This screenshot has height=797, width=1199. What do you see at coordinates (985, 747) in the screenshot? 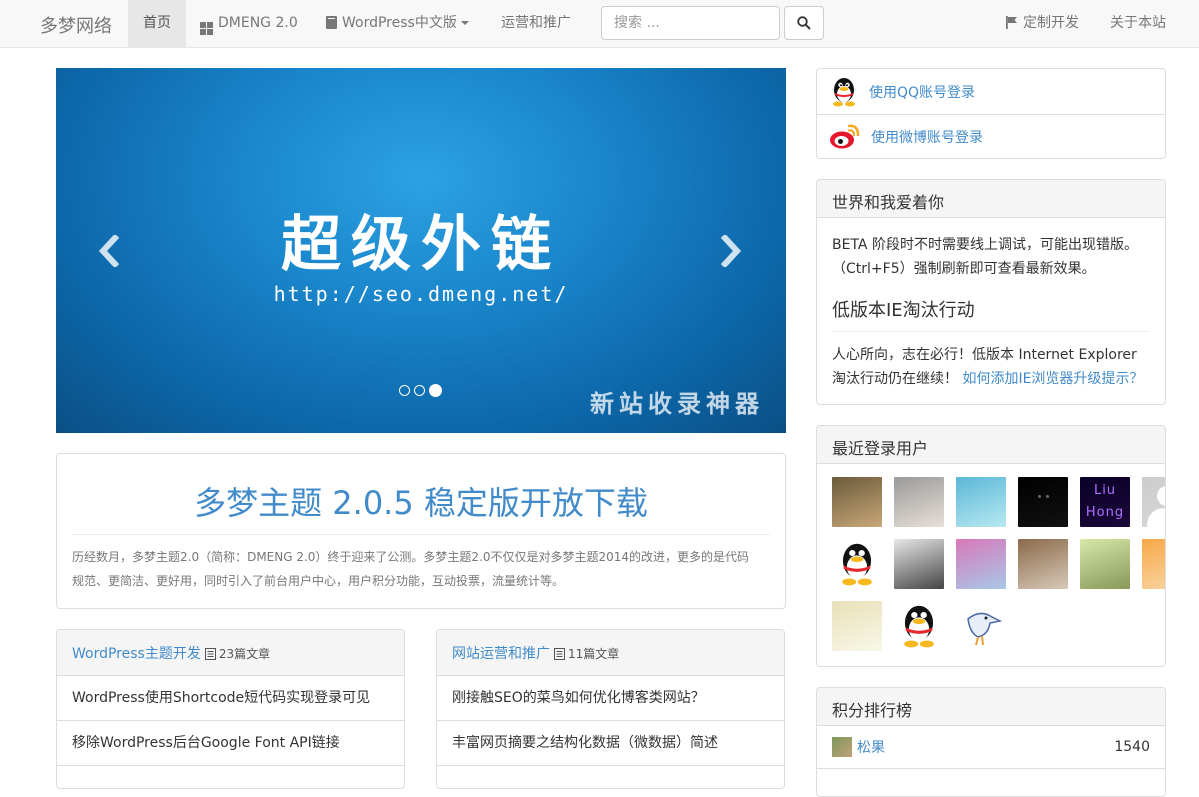
I see `ranking-name: 松果` at bounding box center [985, 747].